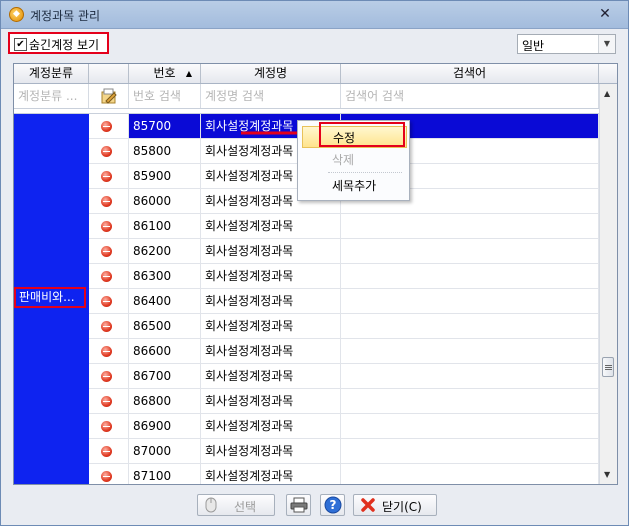  Describe the element at coordinates (470, 73) in the screenshot. I see `column-header-keyword: 검색어` at that location.